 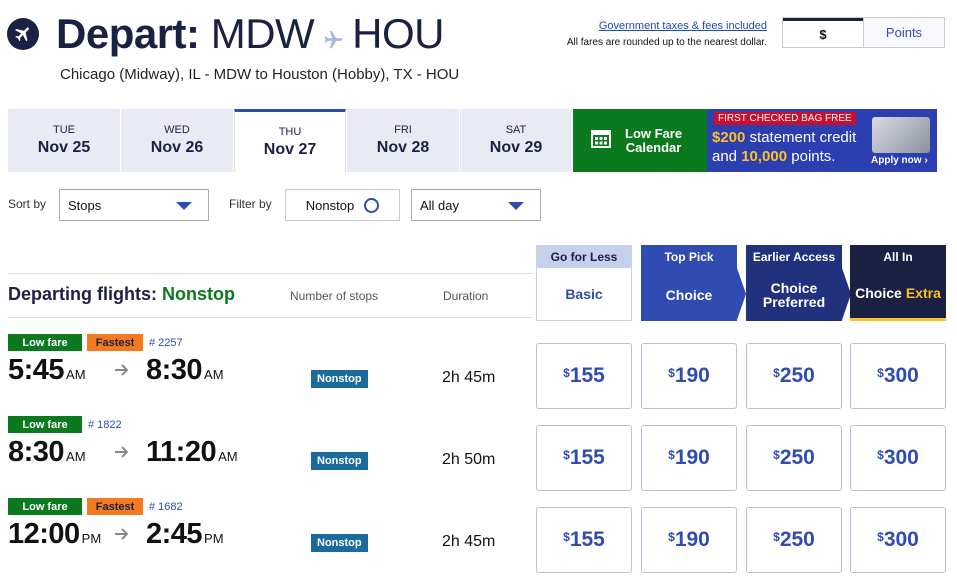 I want to click on flight-number-link: # 1822, so click(x=105, y=425).